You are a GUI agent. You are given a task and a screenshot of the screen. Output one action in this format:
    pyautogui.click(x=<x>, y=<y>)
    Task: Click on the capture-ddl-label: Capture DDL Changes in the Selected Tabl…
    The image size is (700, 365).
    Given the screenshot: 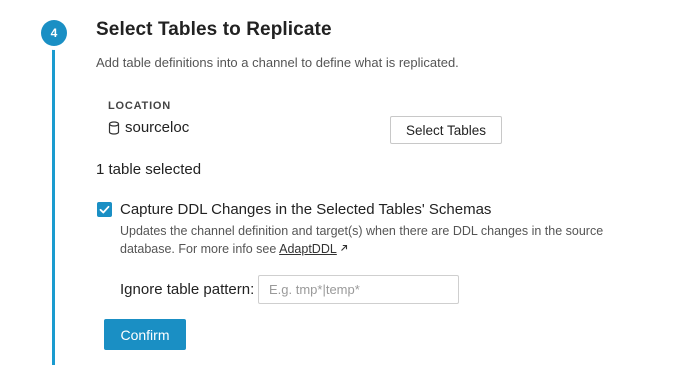 What is the action you would take?
    pyautogui.click(x=305, y=209)
    